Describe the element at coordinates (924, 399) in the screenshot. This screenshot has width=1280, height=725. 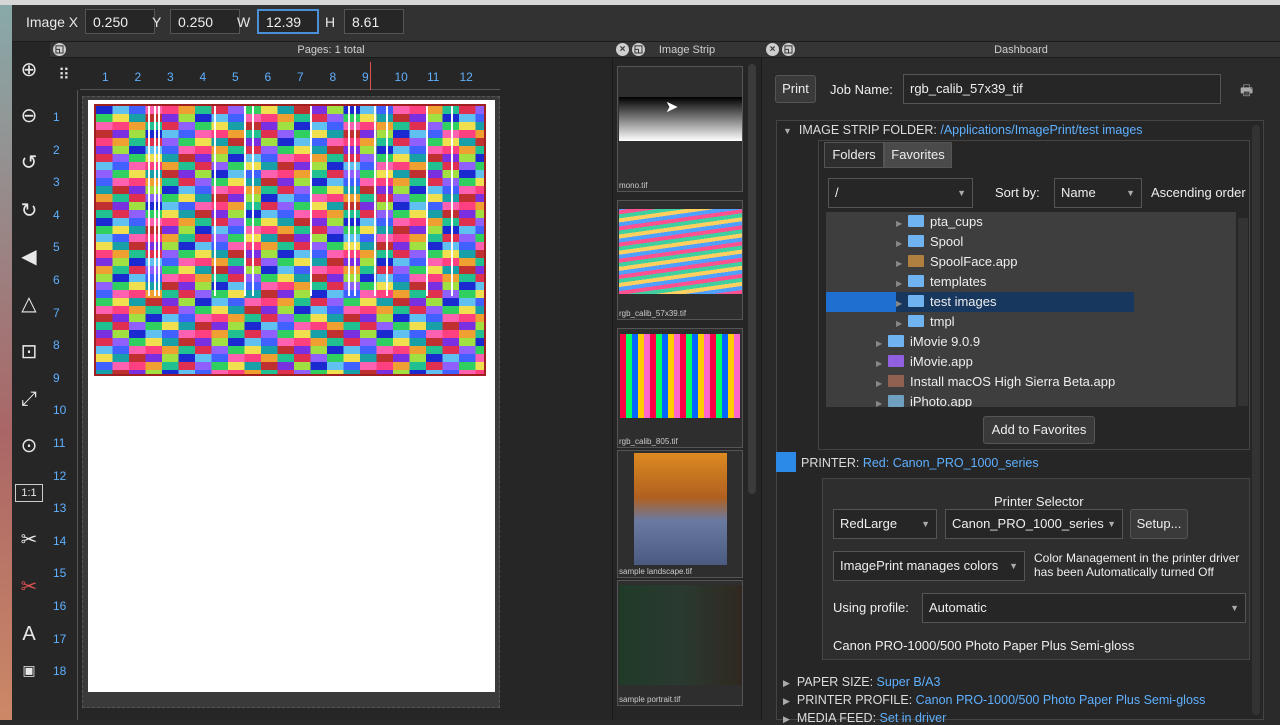
I see `tree-item: ▶ iPhoto.app` at that location.